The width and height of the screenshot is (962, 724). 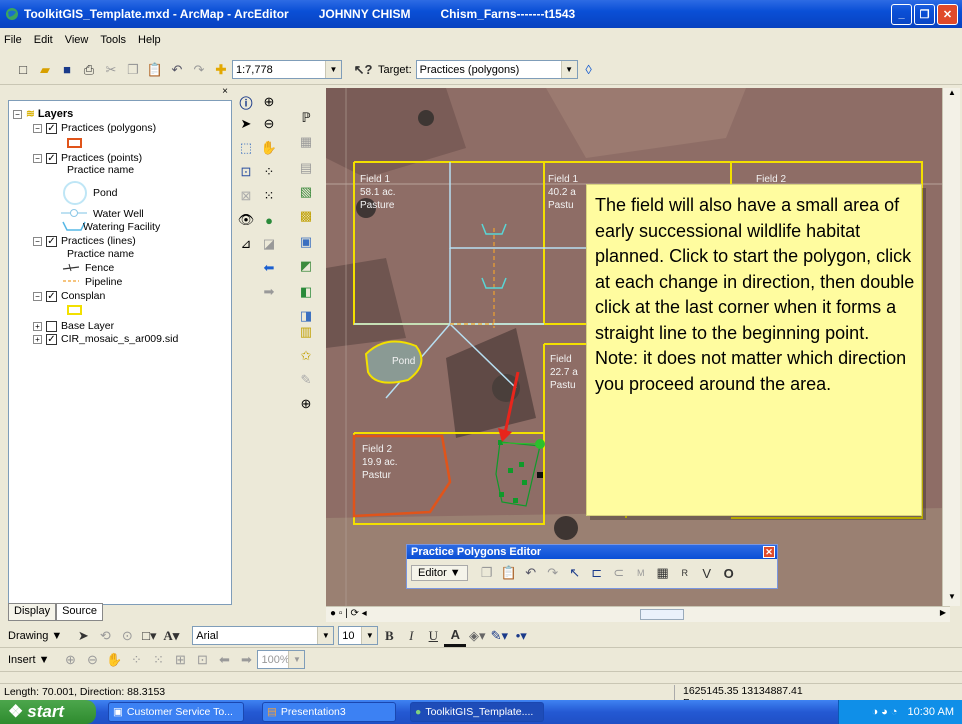 What do you see at coordinates (499, 636) in the screenshot?
I see `line-color-icon: ✎▾` at bounding box center [499, 636].